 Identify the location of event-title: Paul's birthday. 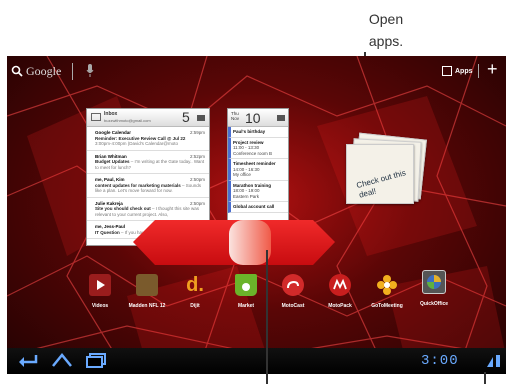
(249, 131).